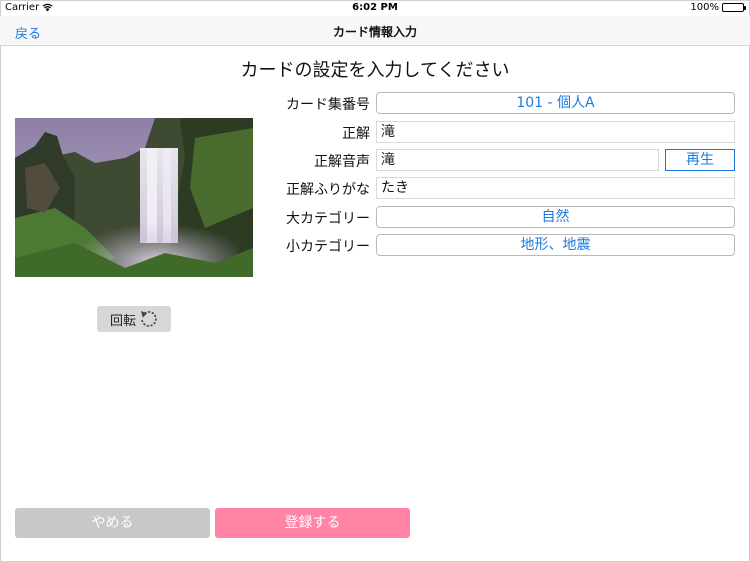 The image size is (750, 562). I want to click on battery-icon, so click(734, 7).